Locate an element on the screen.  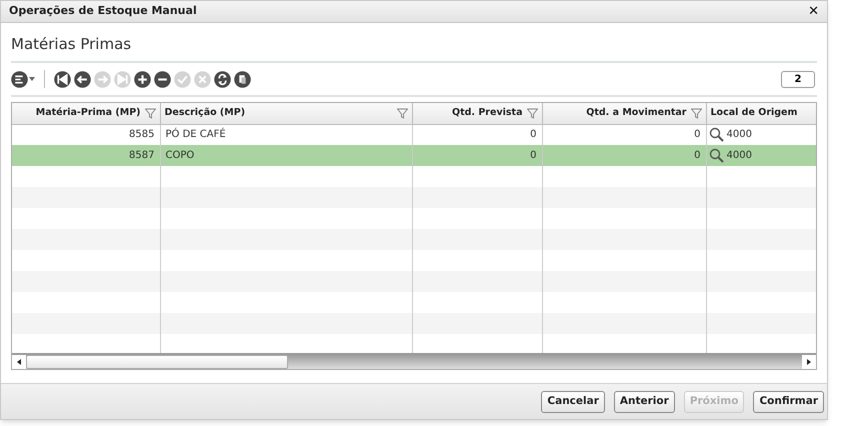
table-row: 8587 COPO 0 0 4000 is located at coordinates (414, 155).